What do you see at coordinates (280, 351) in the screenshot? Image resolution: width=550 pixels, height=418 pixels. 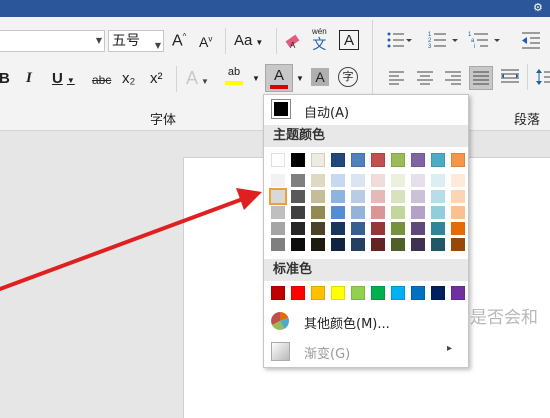 I see `gradient-icon` at bounding box center [280, 351].